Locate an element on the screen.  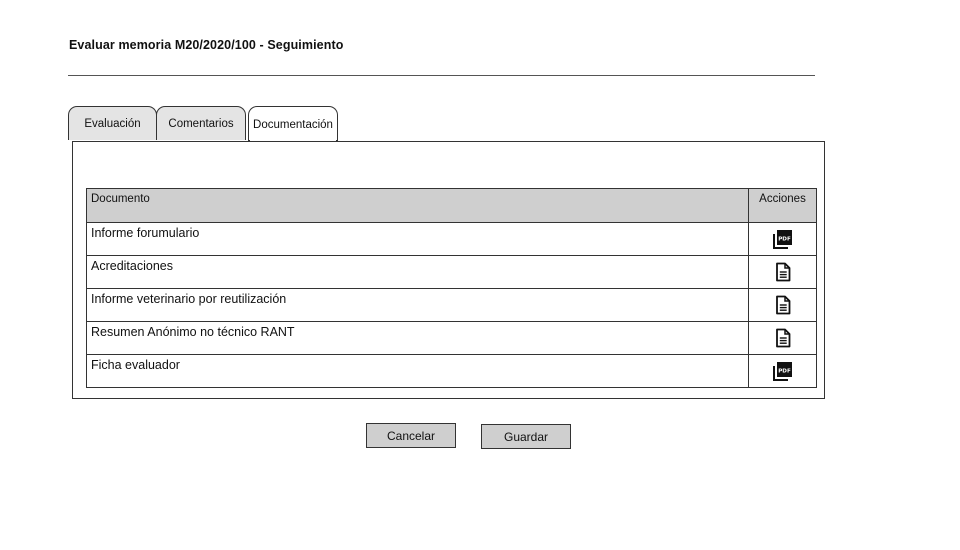
document-name: Acreditaciones is located at coordinates (417, 272).